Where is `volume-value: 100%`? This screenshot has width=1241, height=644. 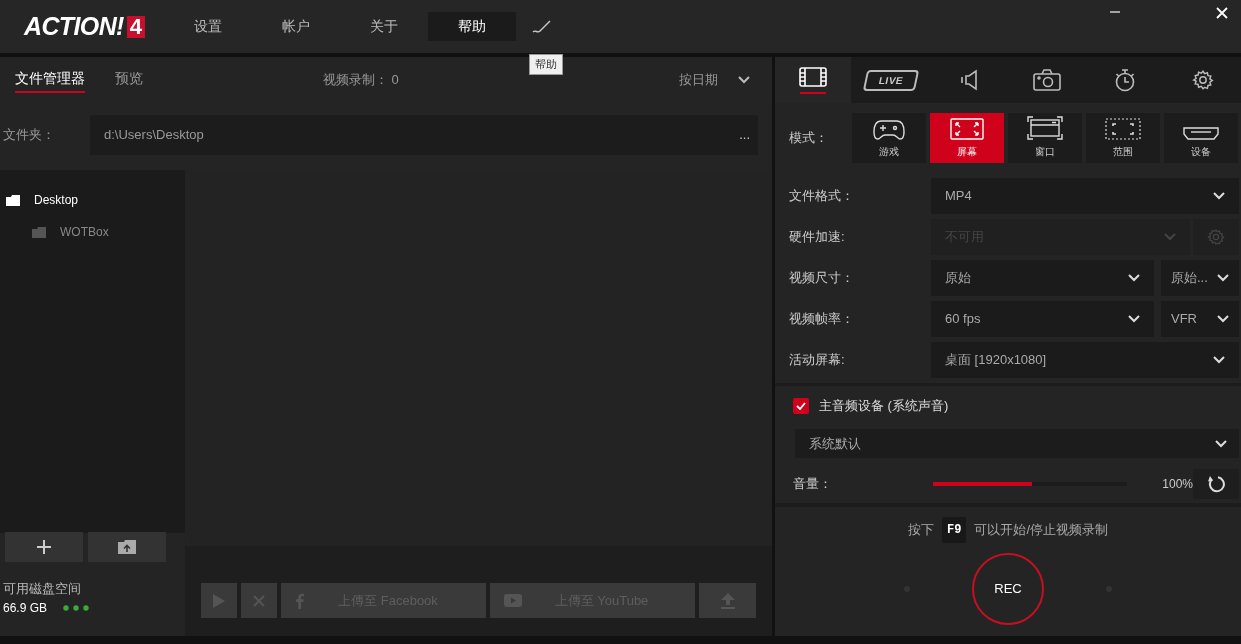
volume-value: 100% is located at coordinates (1177, 484).